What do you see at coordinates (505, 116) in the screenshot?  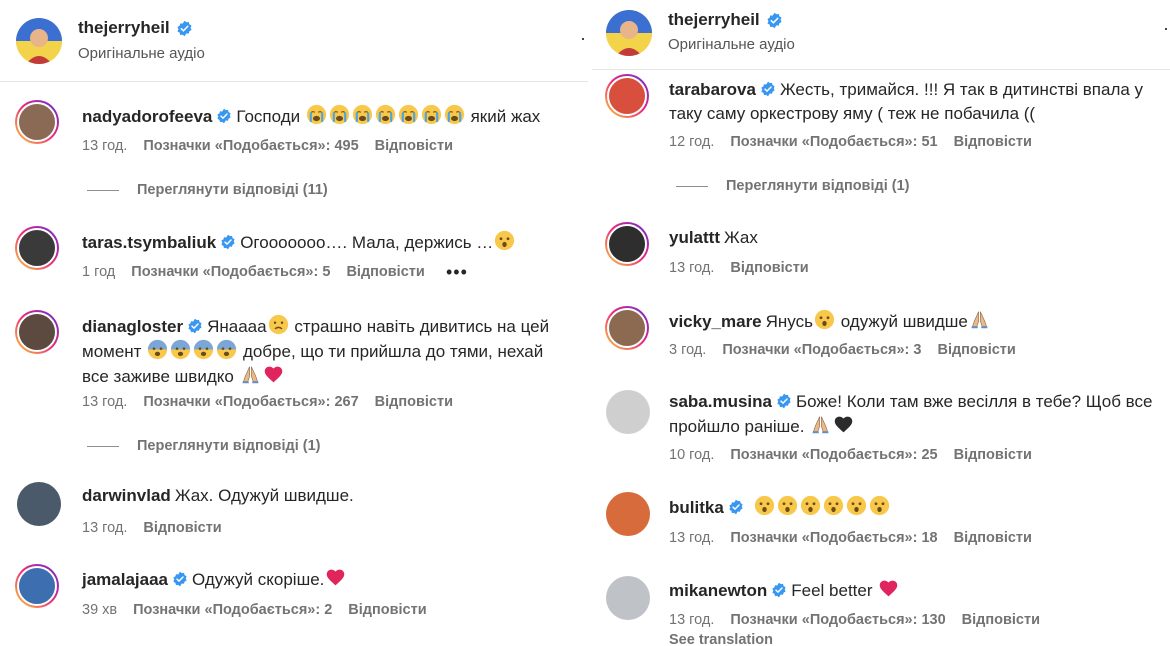 I see `comment-text: який жах` at bounding box center [505, 116].